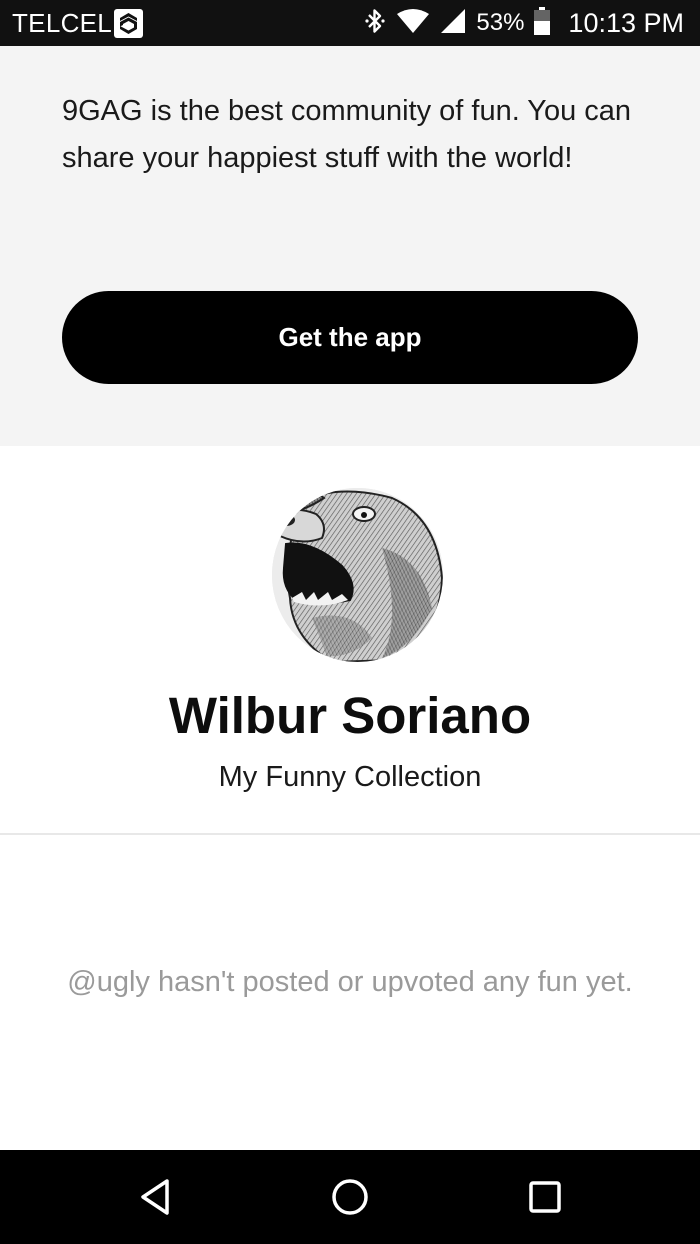 The width and height of the screenshot is (700, 1244). I want to click on profile-name: Wilbur Soriano, so click(350, 715).